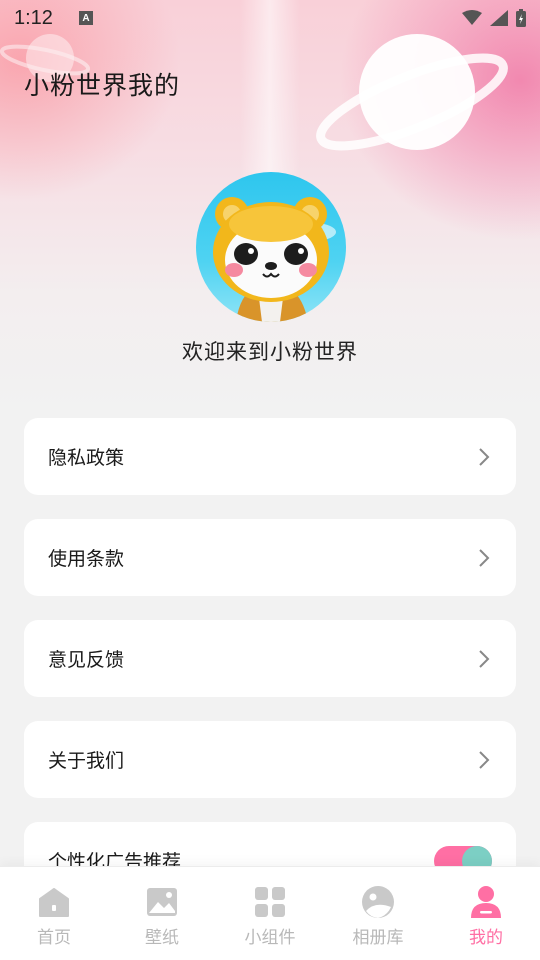  What do you see at coordinates (102, 85) in the screenshot?
I see `page-title: 小粉世界我的` at bounding box center [102, 85].